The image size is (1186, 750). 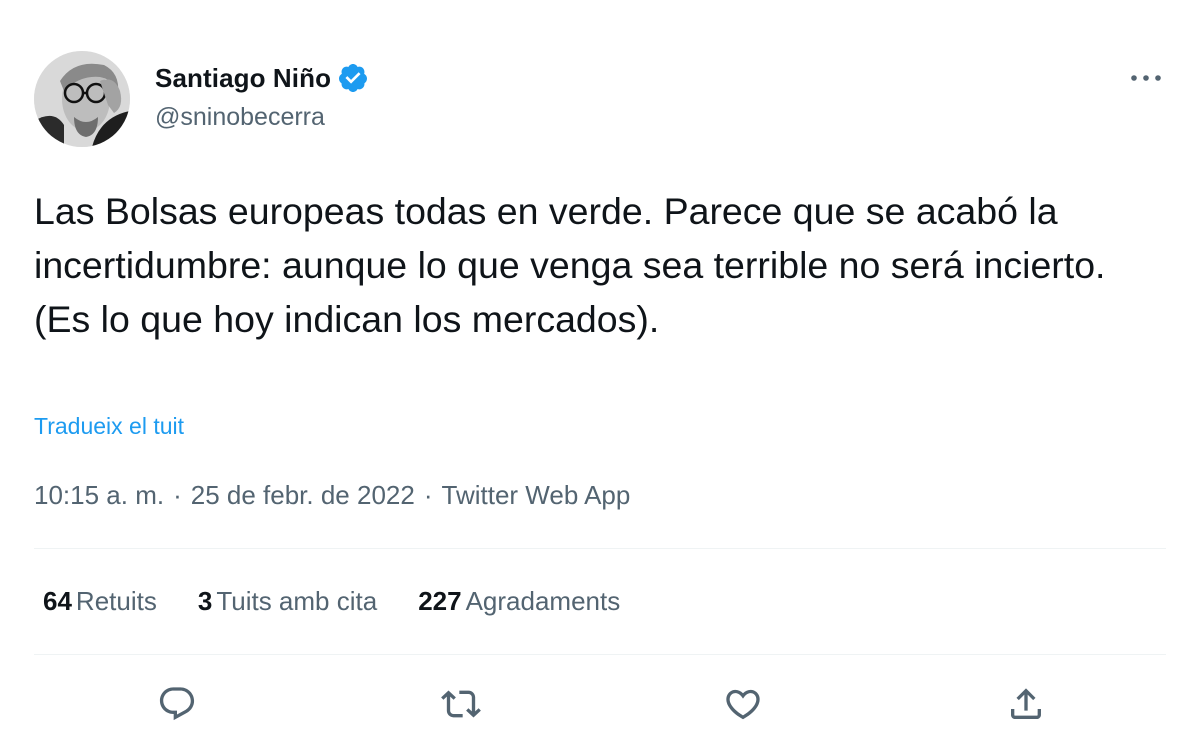 I want to click on retweets-count: 64, so click(x=57, y=601).